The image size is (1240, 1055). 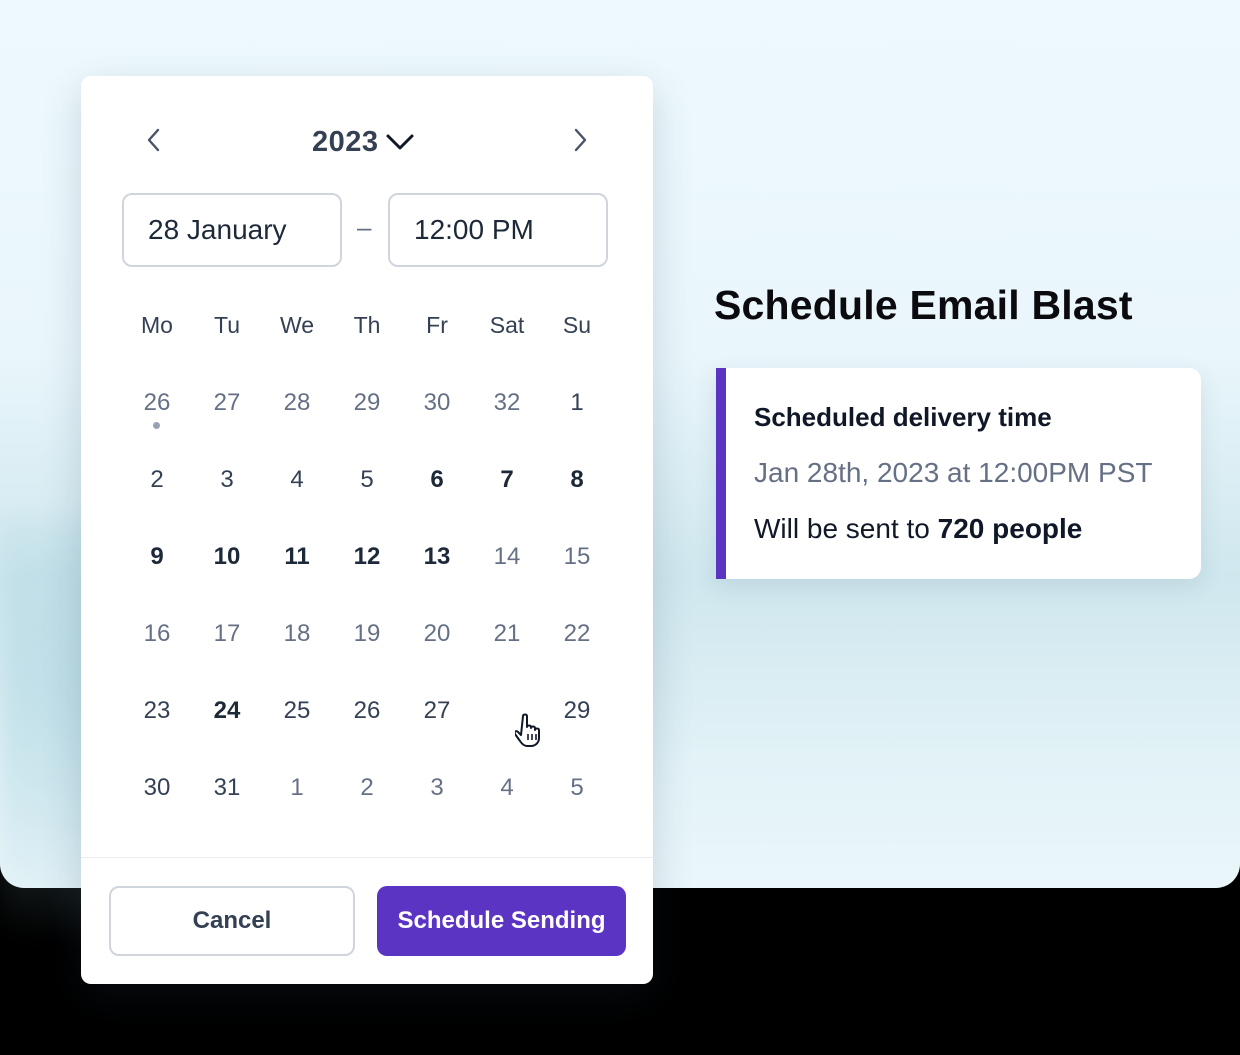 What do you see at coordinates (721, 473) in the screenshot?
I see `accent-bar` at bounding box center [721, 473].